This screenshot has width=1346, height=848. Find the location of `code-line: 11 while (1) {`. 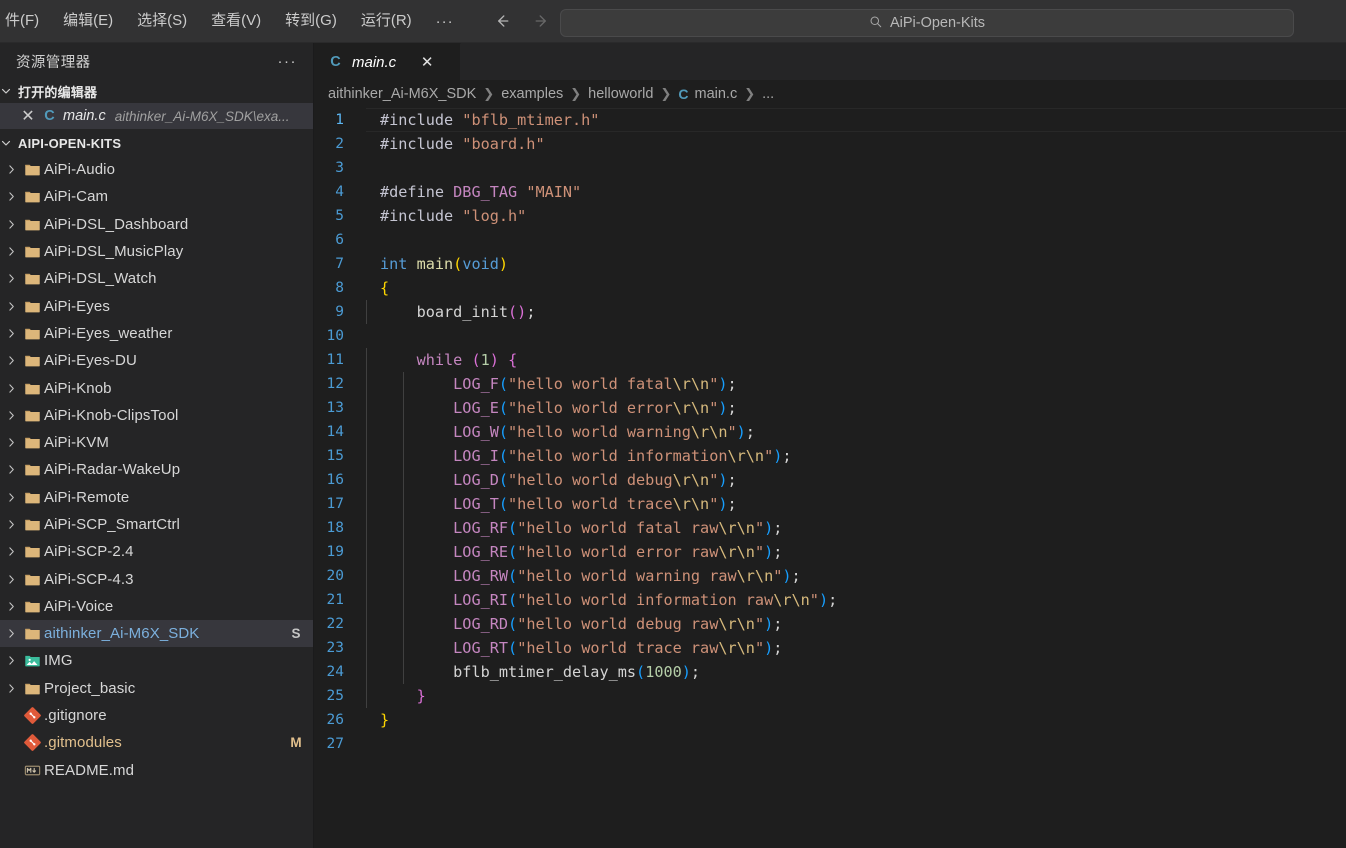

code-line: 11 while (1) { is located at coordinates (830, 360).